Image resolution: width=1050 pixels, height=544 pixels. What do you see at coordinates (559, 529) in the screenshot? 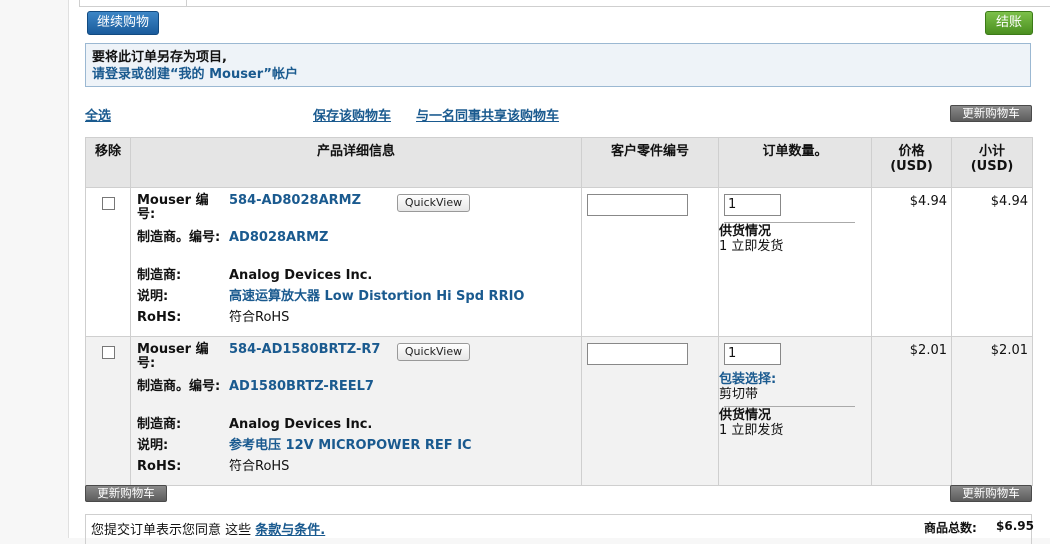
I see `order-footer: 您提交订单表示您同意 这些 条款与条件. 商品总数: $6.95` at bounding box center [559, 529].